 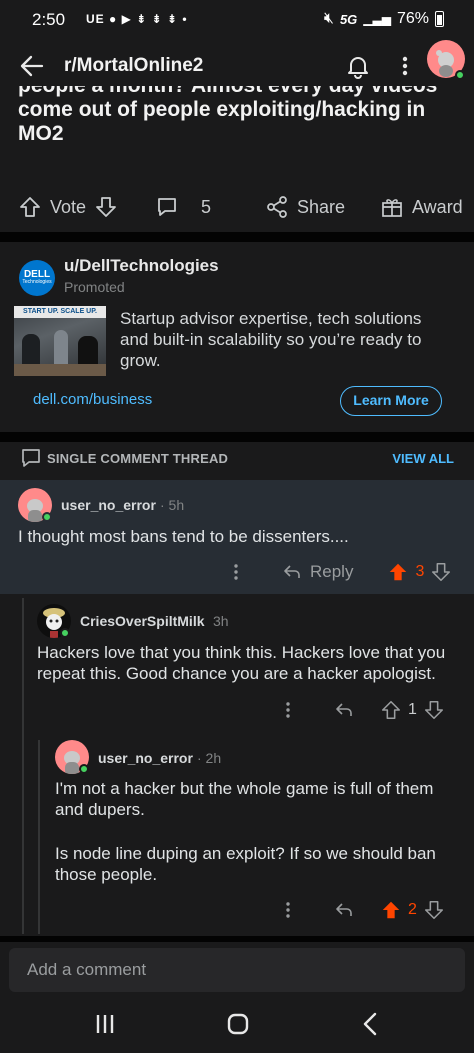 What do you see at coordinates (209, 758) in the screenshot?
I see `comment-age: · 2h` at bounding box center [209, 758].